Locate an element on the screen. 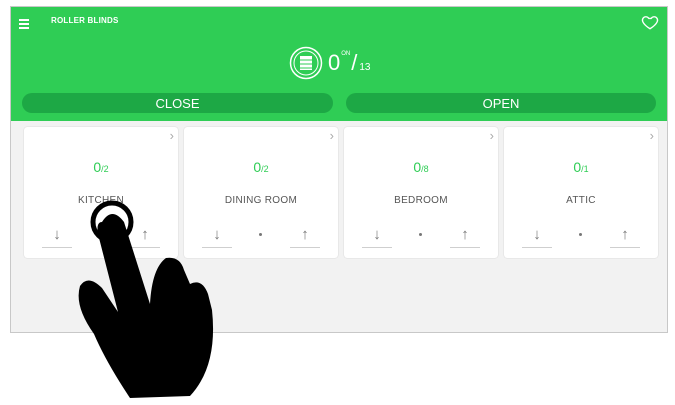  blinds-counter: 0 ON / 13 is located at coordinates (330, 63).